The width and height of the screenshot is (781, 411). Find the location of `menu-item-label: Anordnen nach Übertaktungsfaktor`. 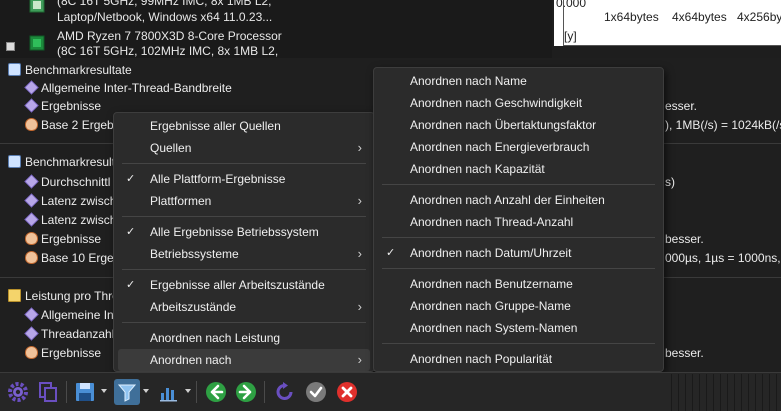

menu-item-label: Anordnen nach Übertaktungsfaktor is located at coordinates (503, 125).